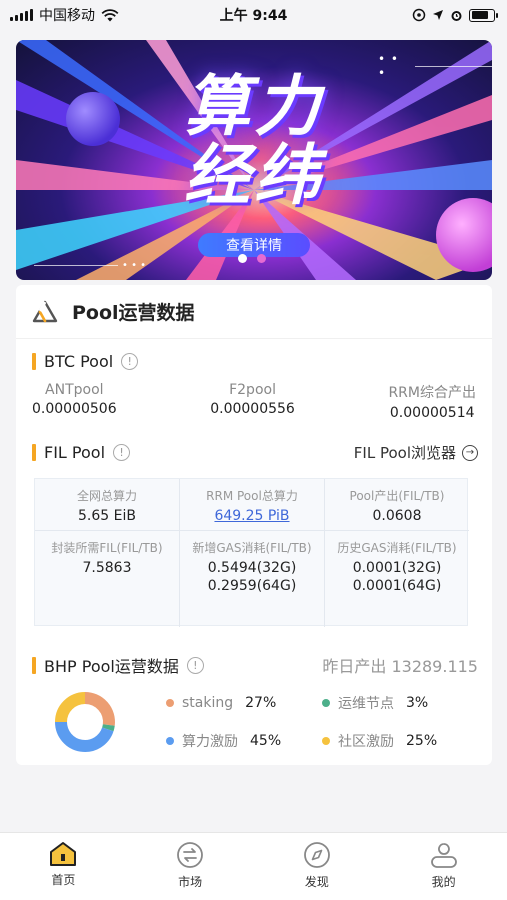 The image size is (507, 900). I want to click on btc-pool-title: BTC Pool !, so click(254, 361).